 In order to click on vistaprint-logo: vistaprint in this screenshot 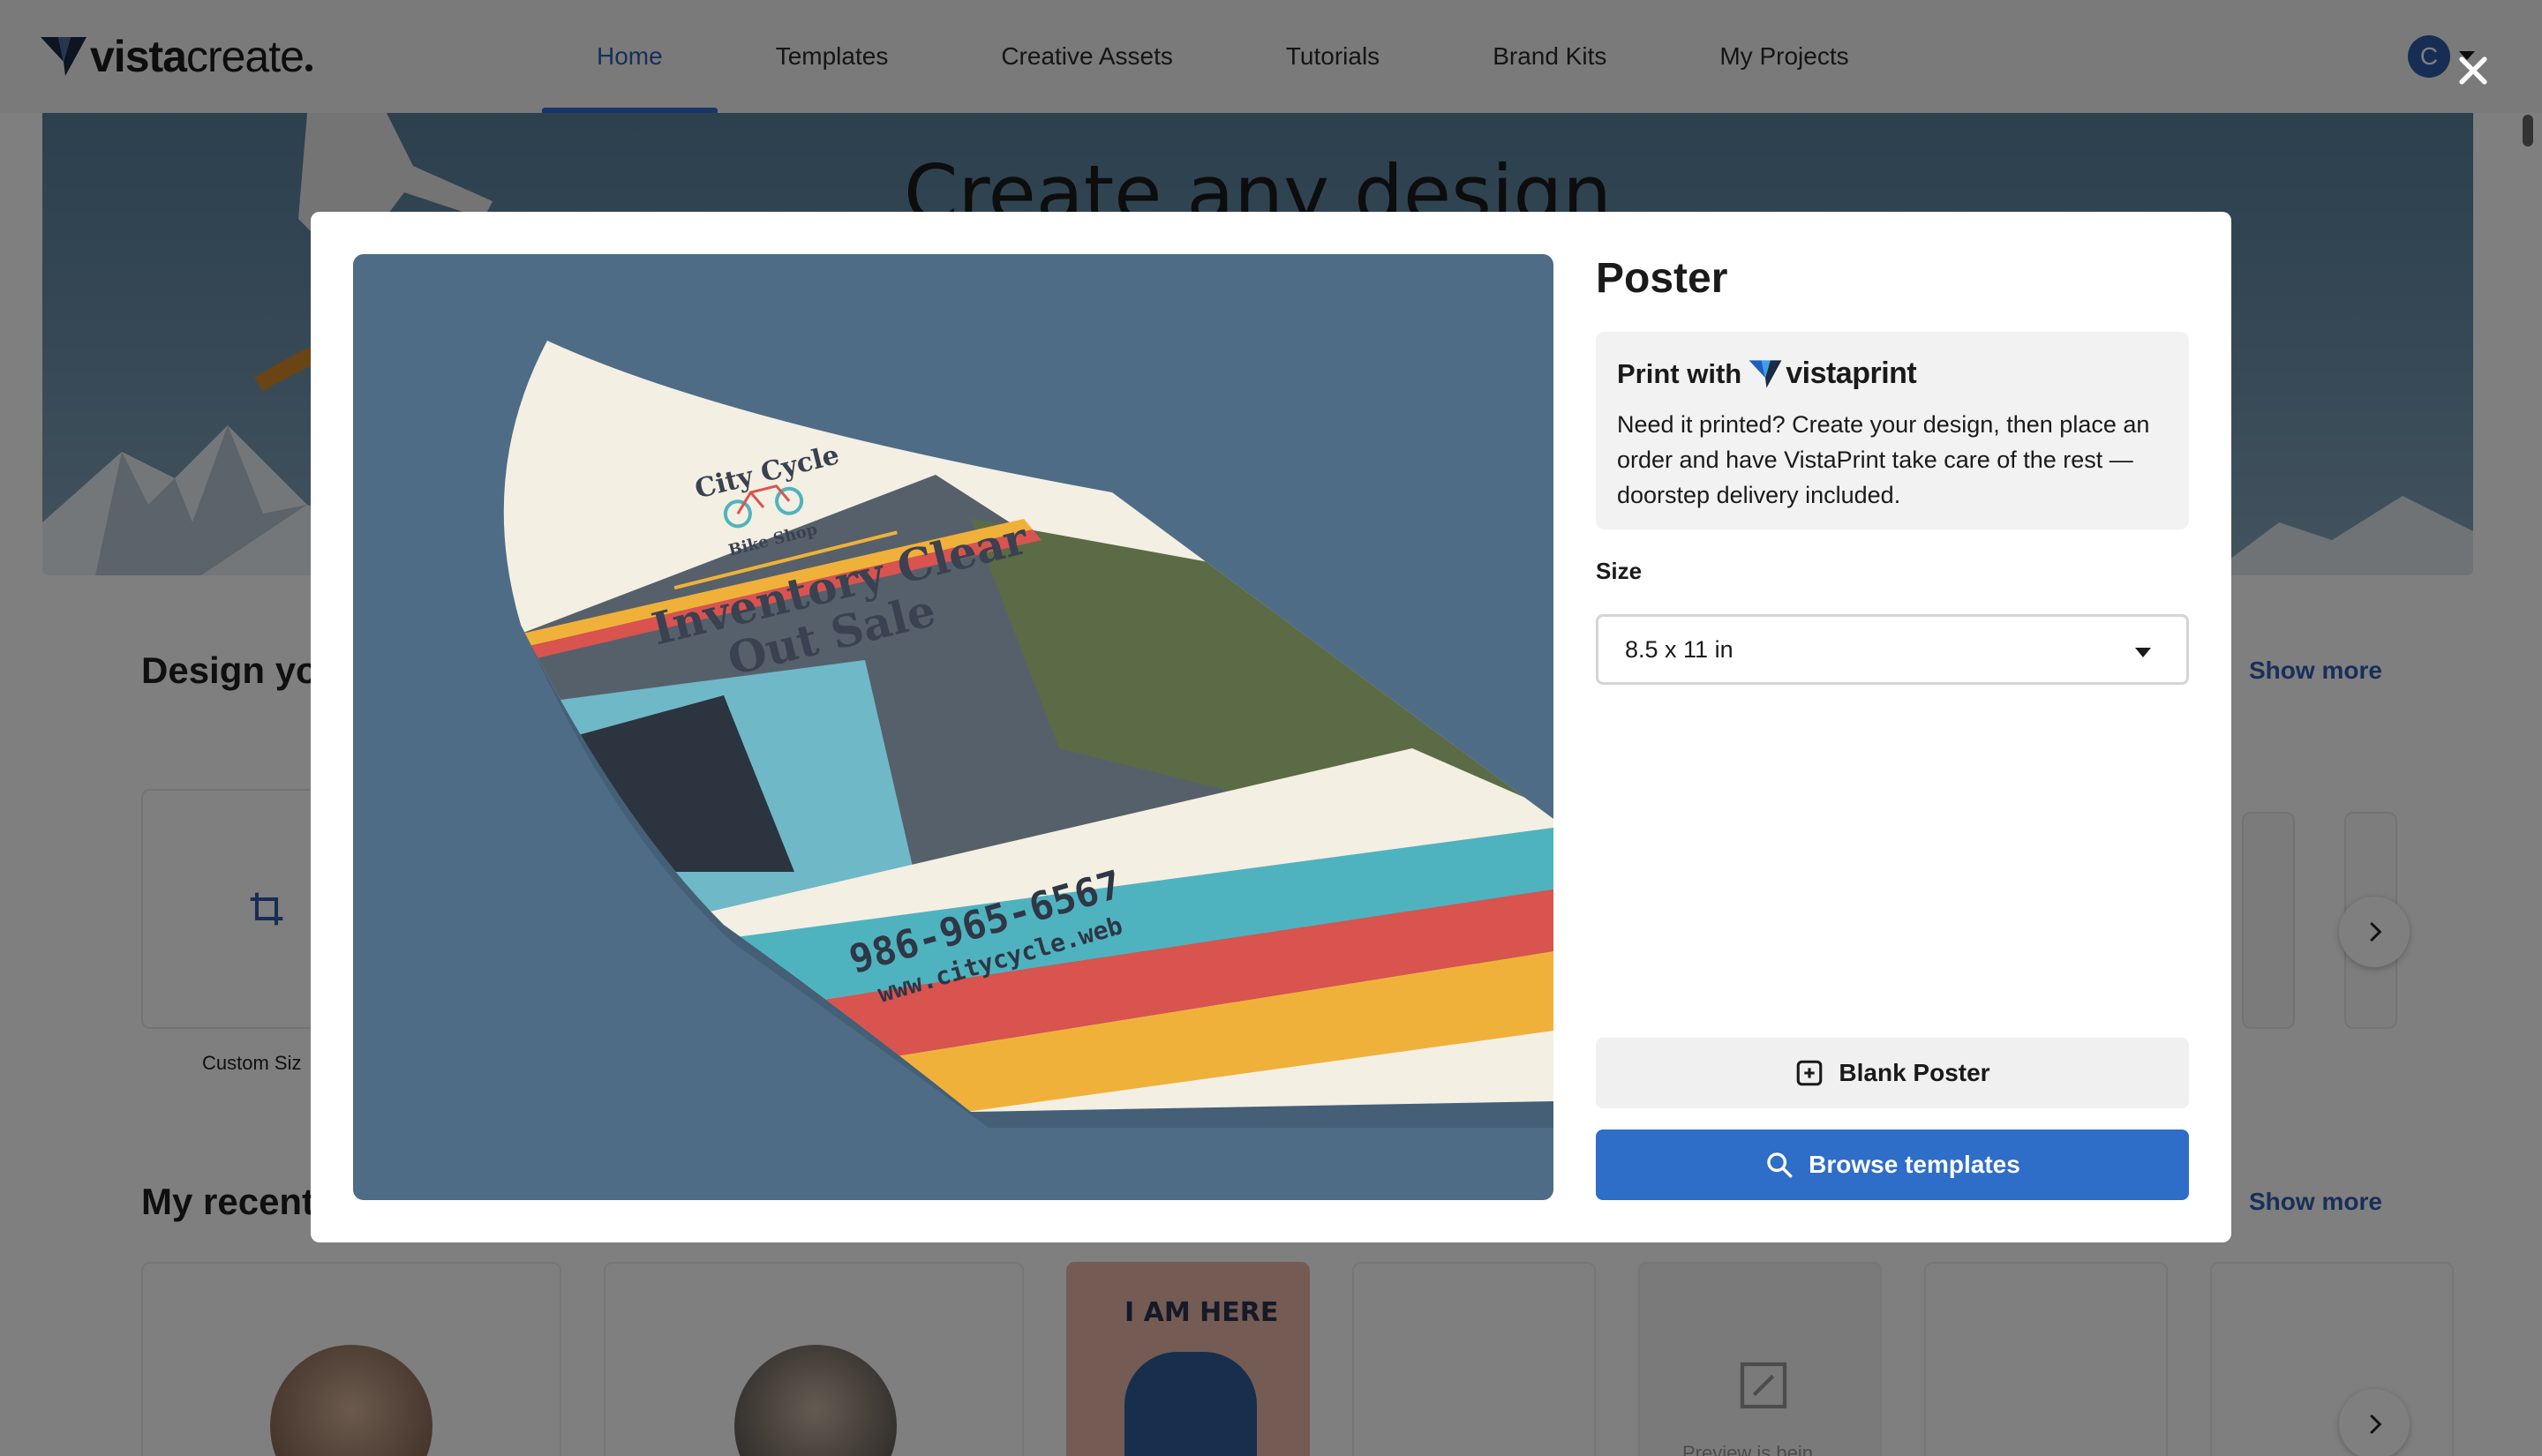, I will do `click(1833, 373)`.